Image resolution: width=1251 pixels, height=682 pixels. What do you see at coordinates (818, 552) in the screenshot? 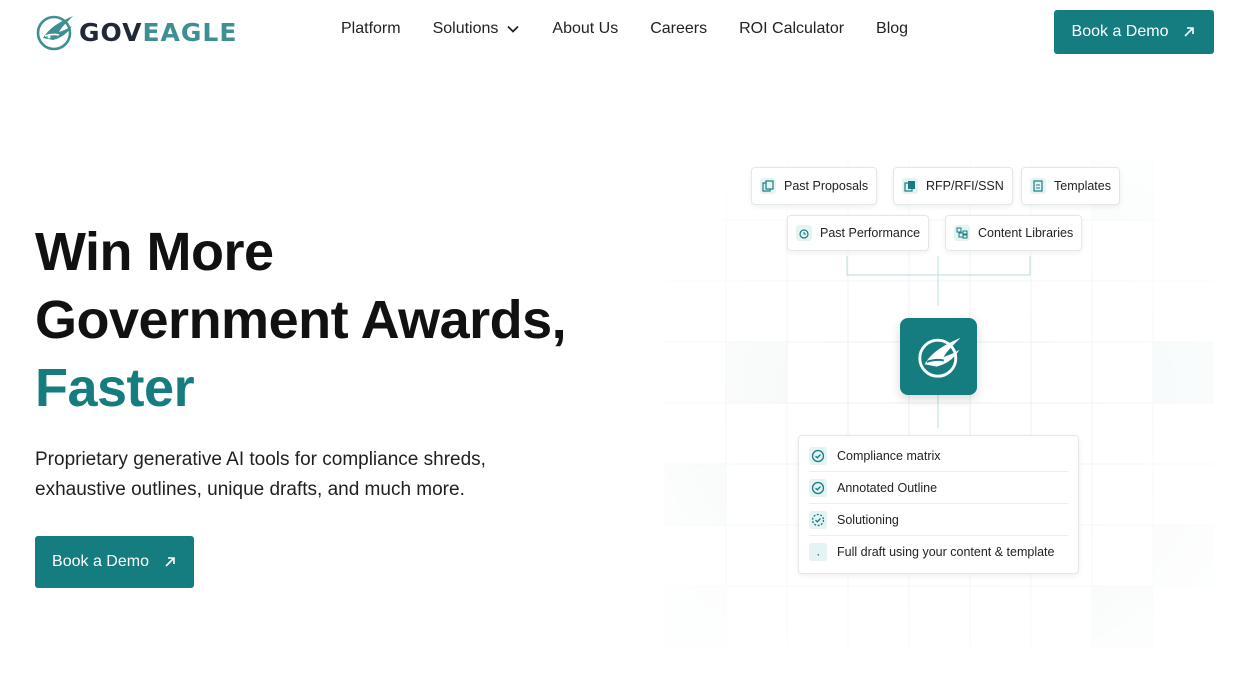
I see `loading-icon` at bounding box center [818, 552].